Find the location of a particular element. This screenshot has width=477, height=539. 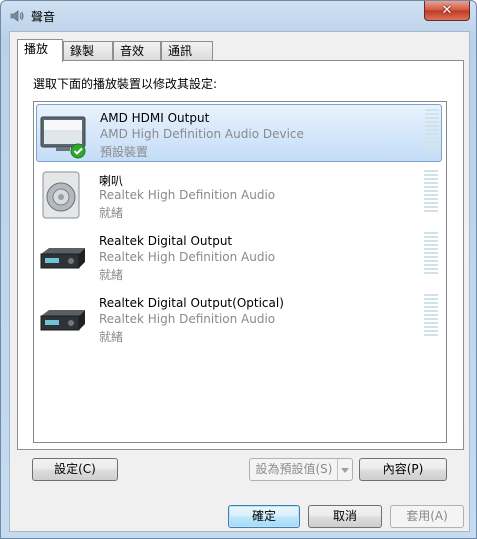

instruction-text: 選取下面的播放裝置以修改其設定: is located at coordinates (125, 84).